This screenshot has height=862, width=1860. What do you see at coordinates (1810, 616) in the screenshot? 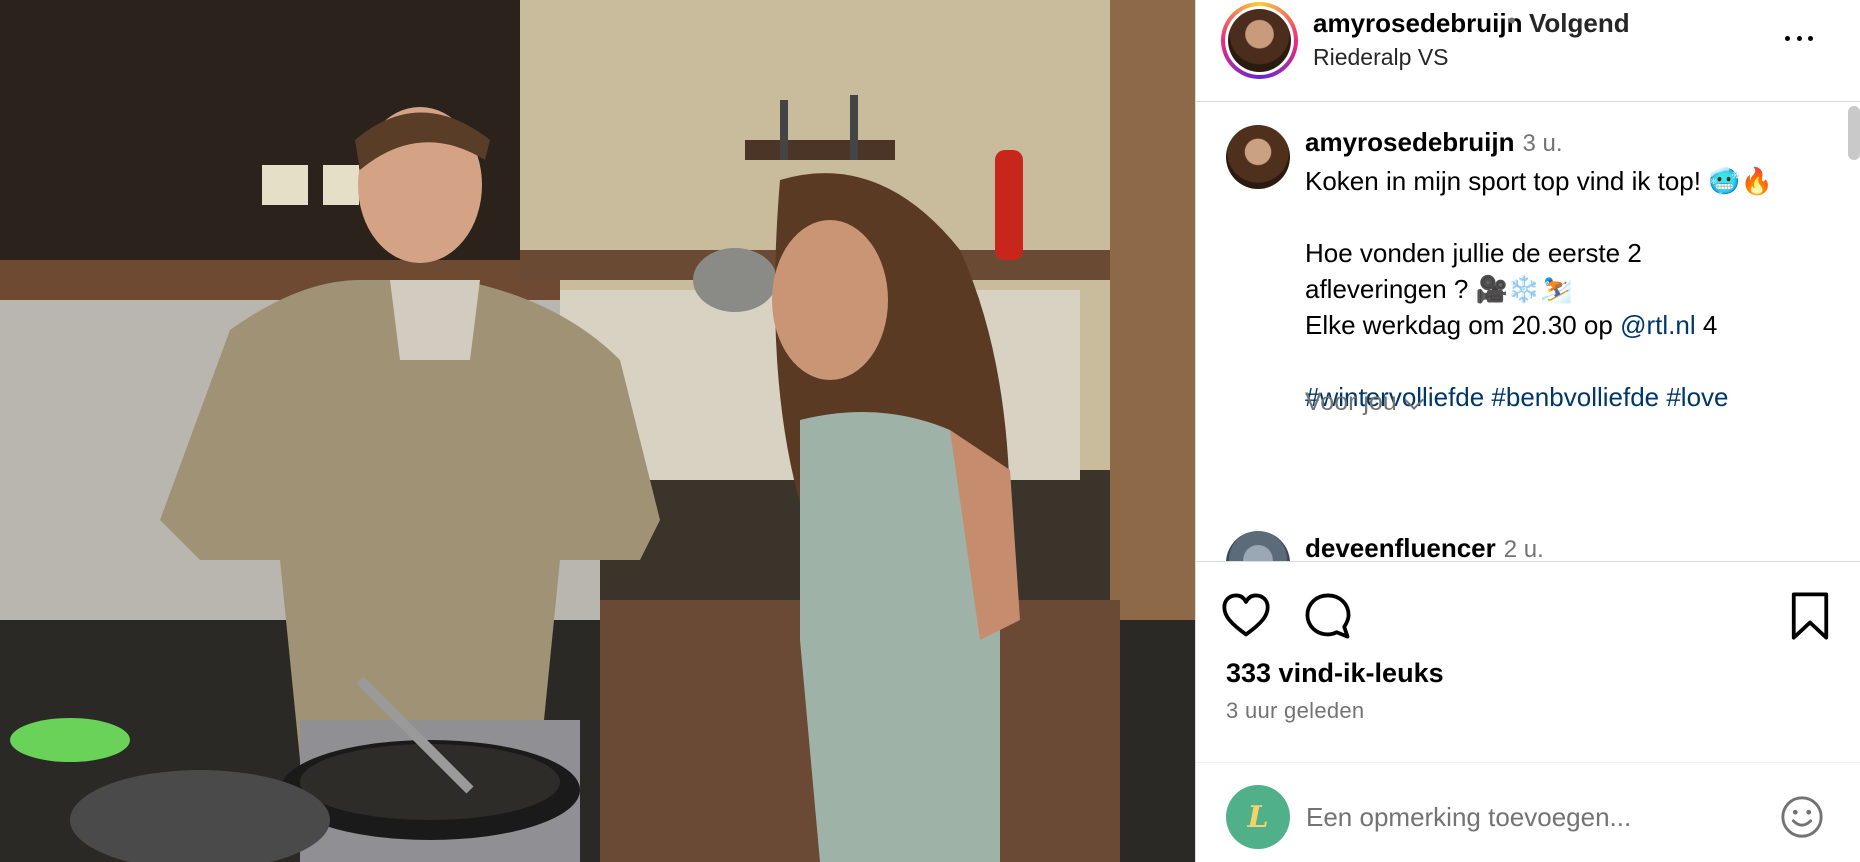
I see `bookmark-icon` at bounding box center [1810, 616].